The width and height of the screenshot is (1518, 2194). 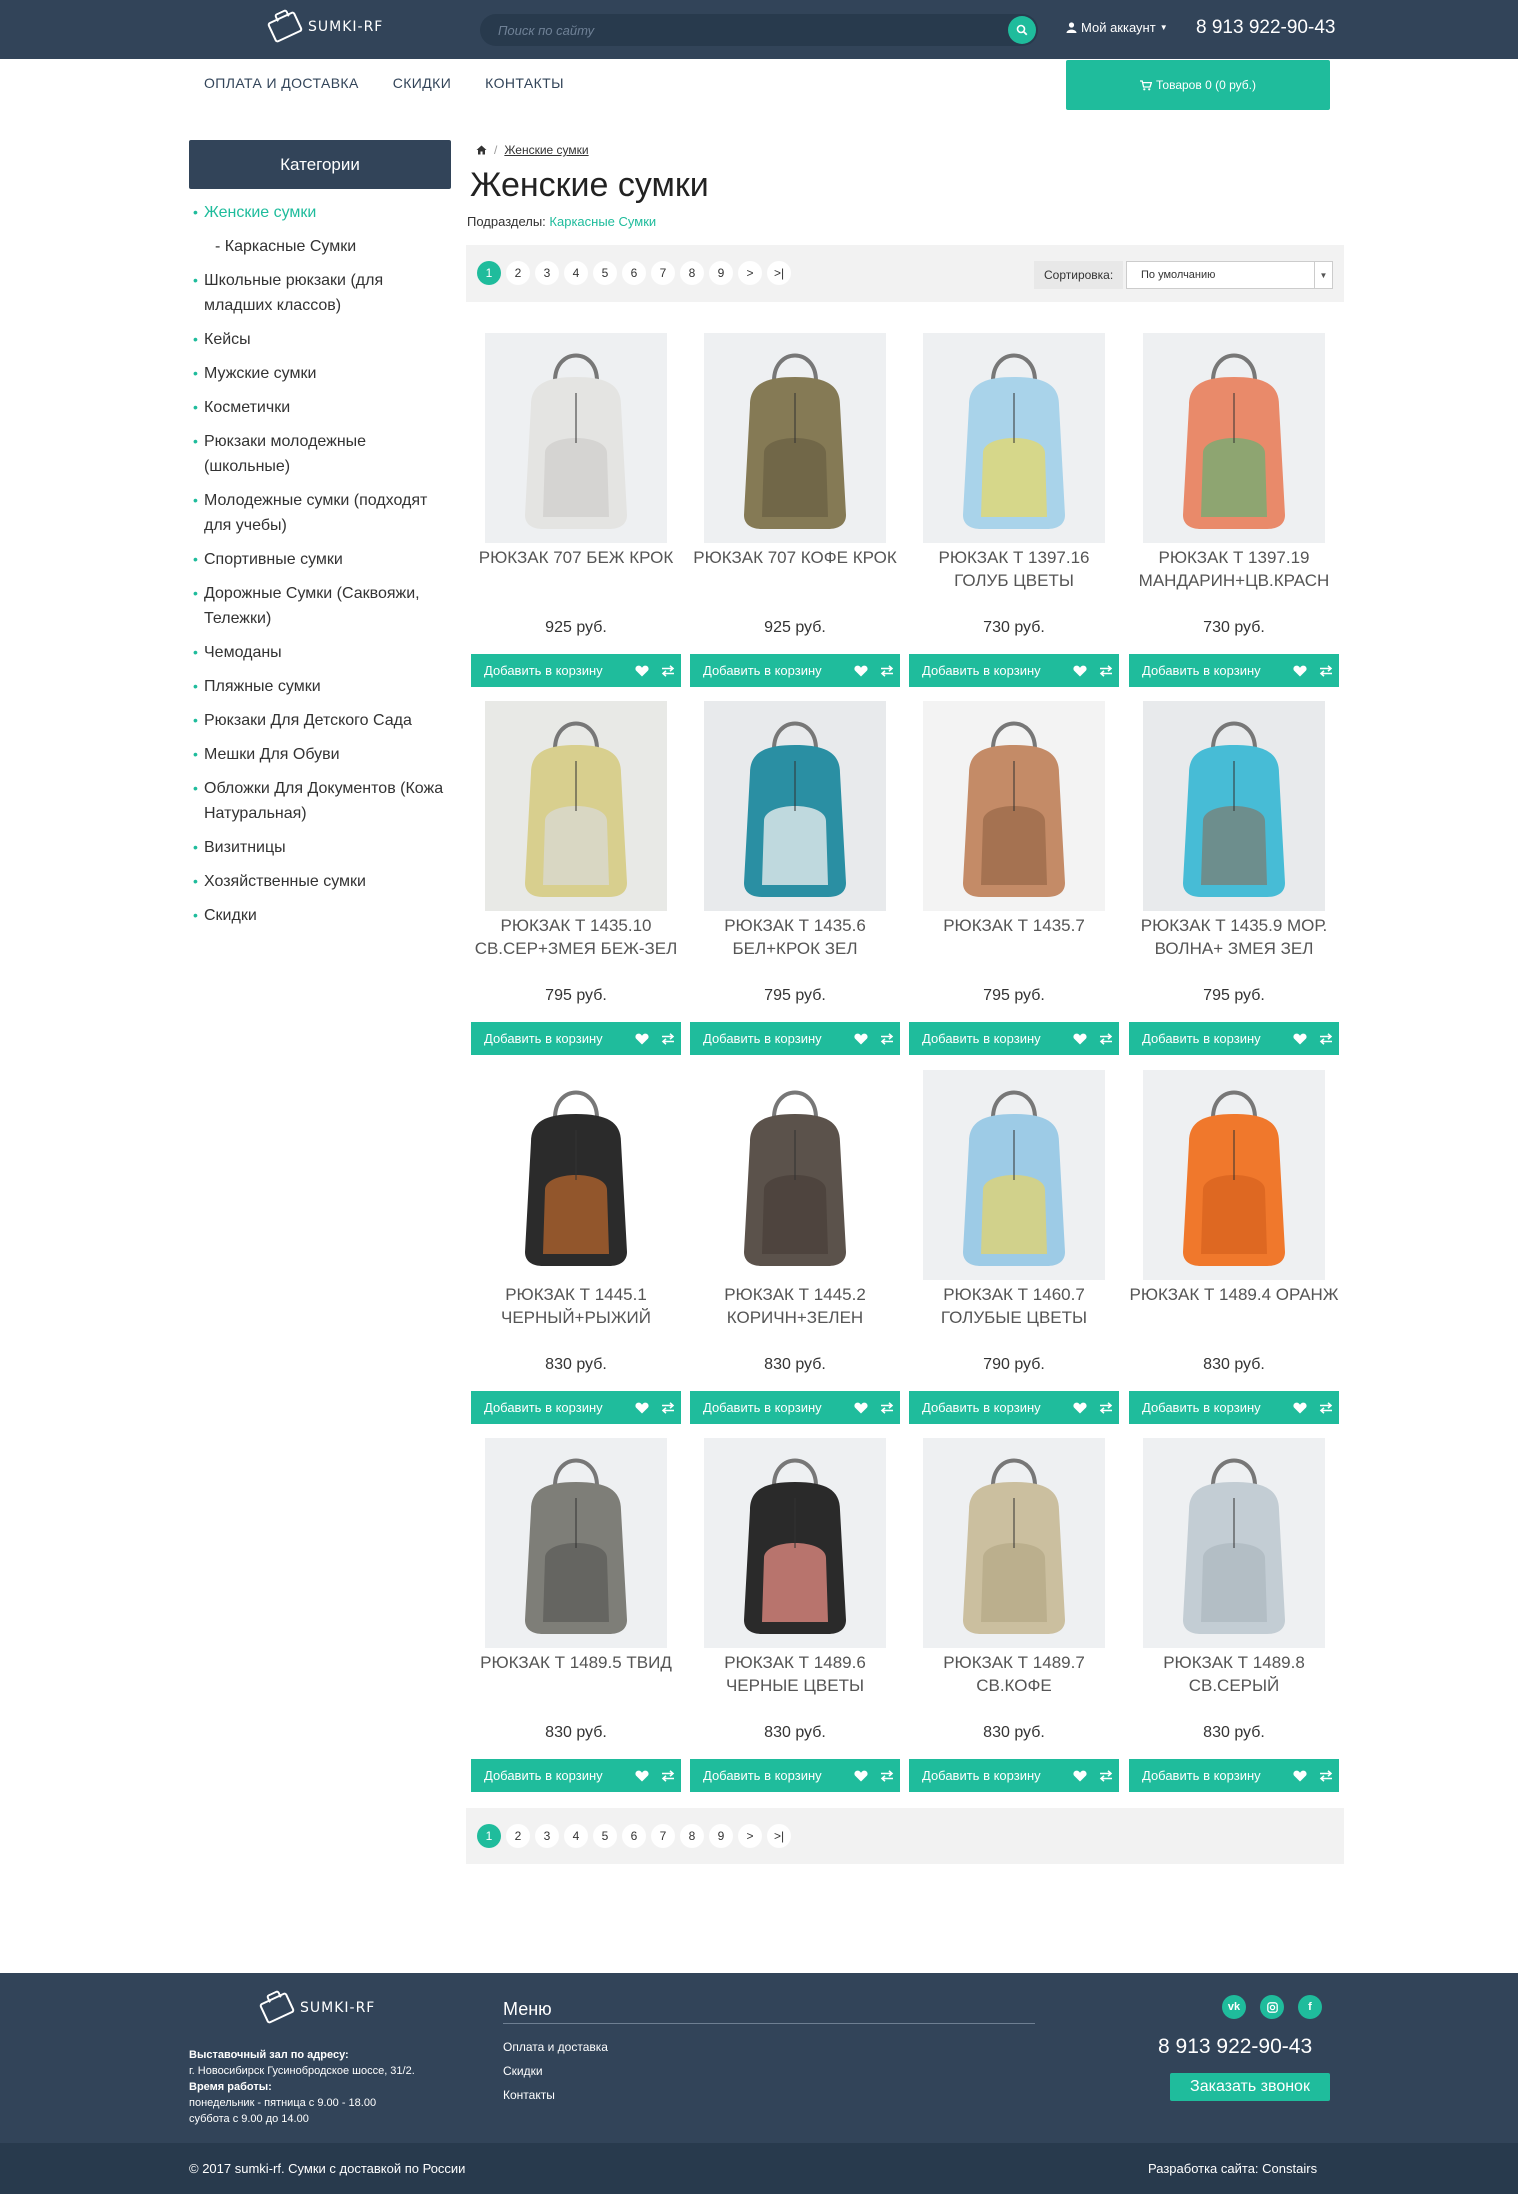 What do you see at coordinates (316, 2008) in the screenshot?
I see `footer-logo: SUMKI-RF` at bounding box center [316, 2008].